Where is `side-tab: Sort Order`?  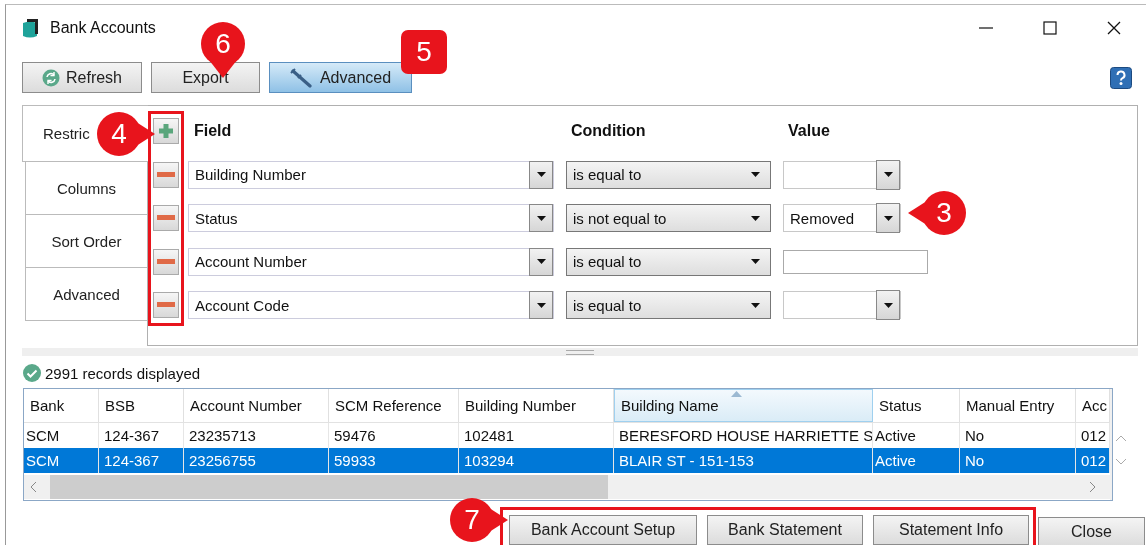
side-tab: Sort Order is located at coordinates (86, 241).